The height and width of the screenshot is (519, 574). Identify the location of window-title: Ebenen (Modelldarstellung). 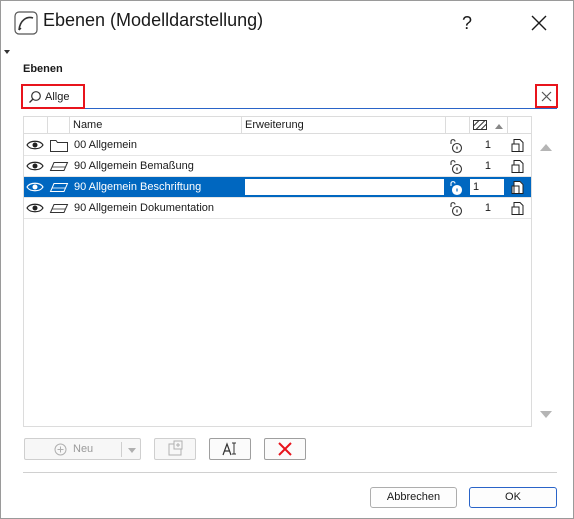
(153, 20).